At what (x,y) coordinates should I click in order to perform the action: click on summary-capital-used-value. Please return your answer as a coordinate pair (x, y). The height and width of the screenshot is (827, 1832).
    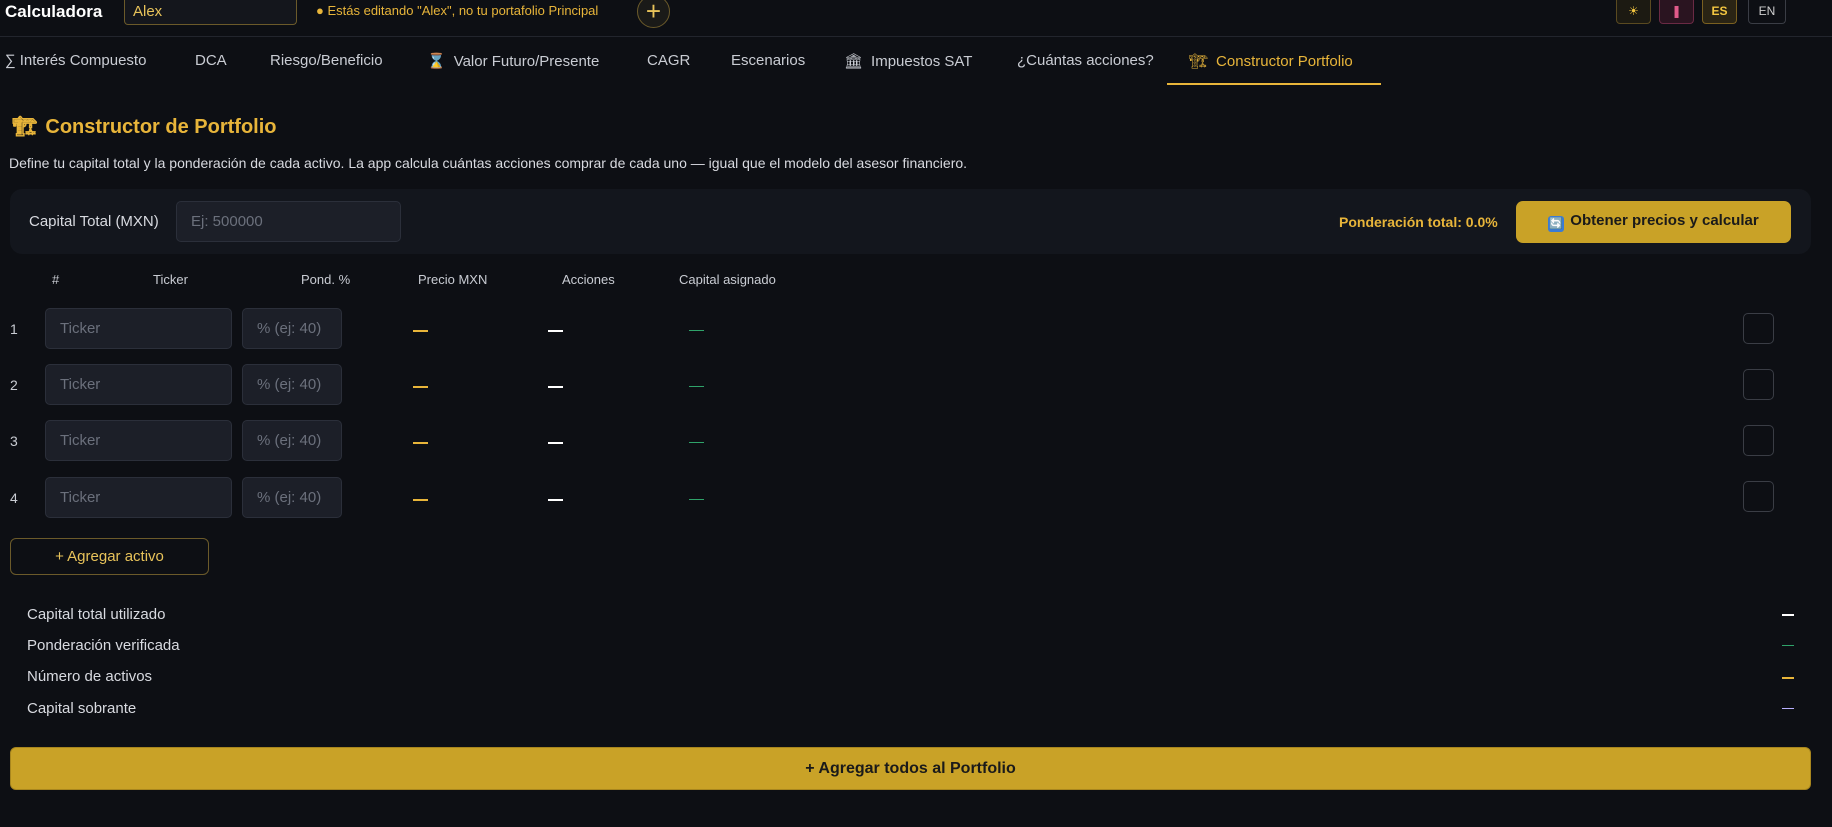
    Looking at the image, I should click on (1788, 615).